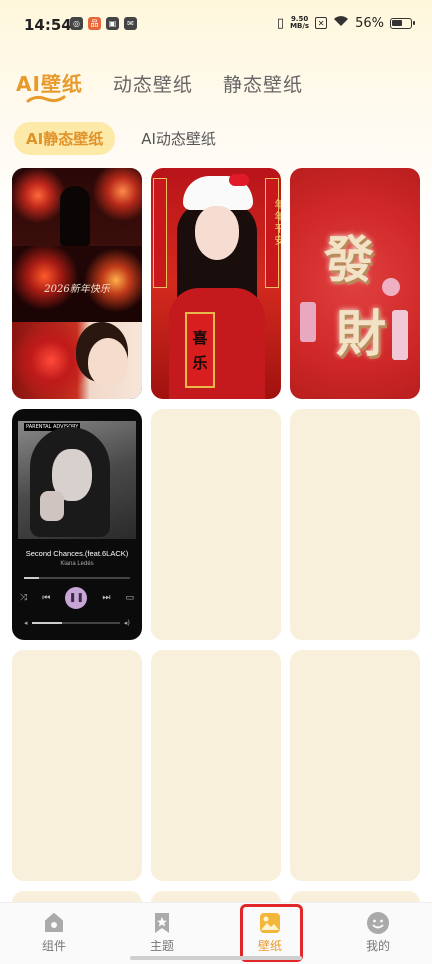 This screenshot has height=964, width=432. Describe the element at coordinates (126, 623) in the screenshot. I see `volume-high-icon: ◂)` at that location.